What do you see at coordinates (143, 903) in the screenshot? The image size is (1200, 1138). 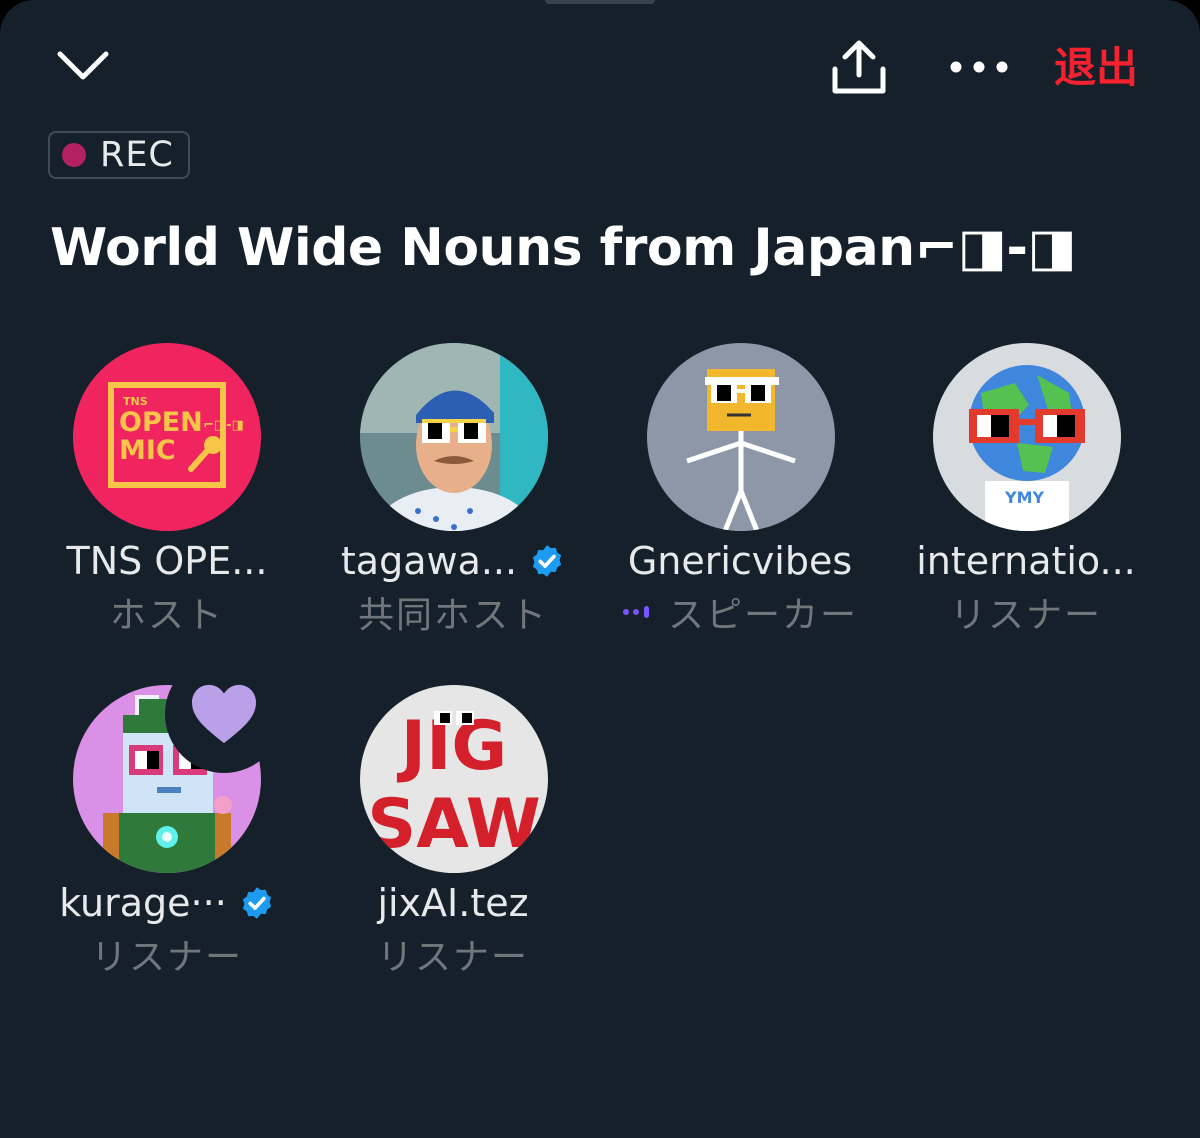 I see `participant-name: kurage···` at bounding box center [143, 903].